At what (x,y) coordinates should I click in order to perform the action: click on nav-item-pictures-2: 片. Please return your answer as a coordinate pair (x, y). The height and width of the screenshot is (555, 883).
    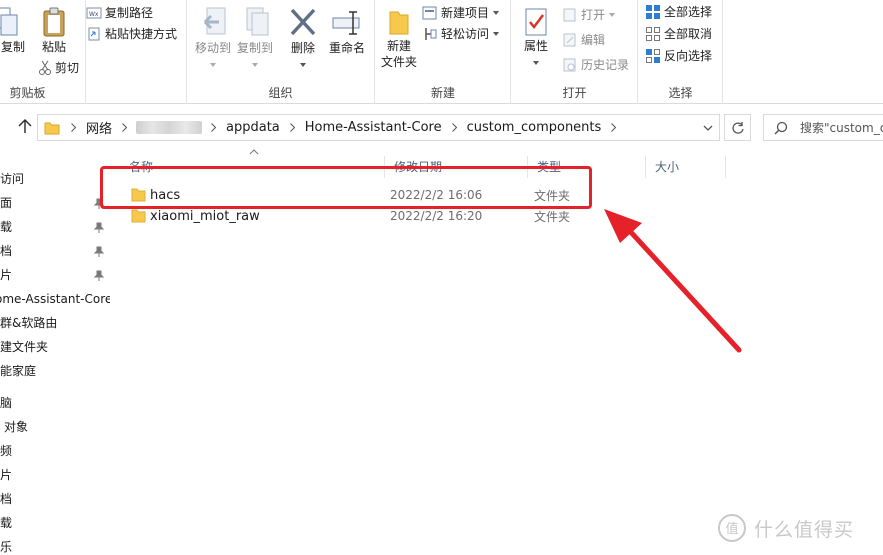
    Looking at the image, I should click on (6, 475).